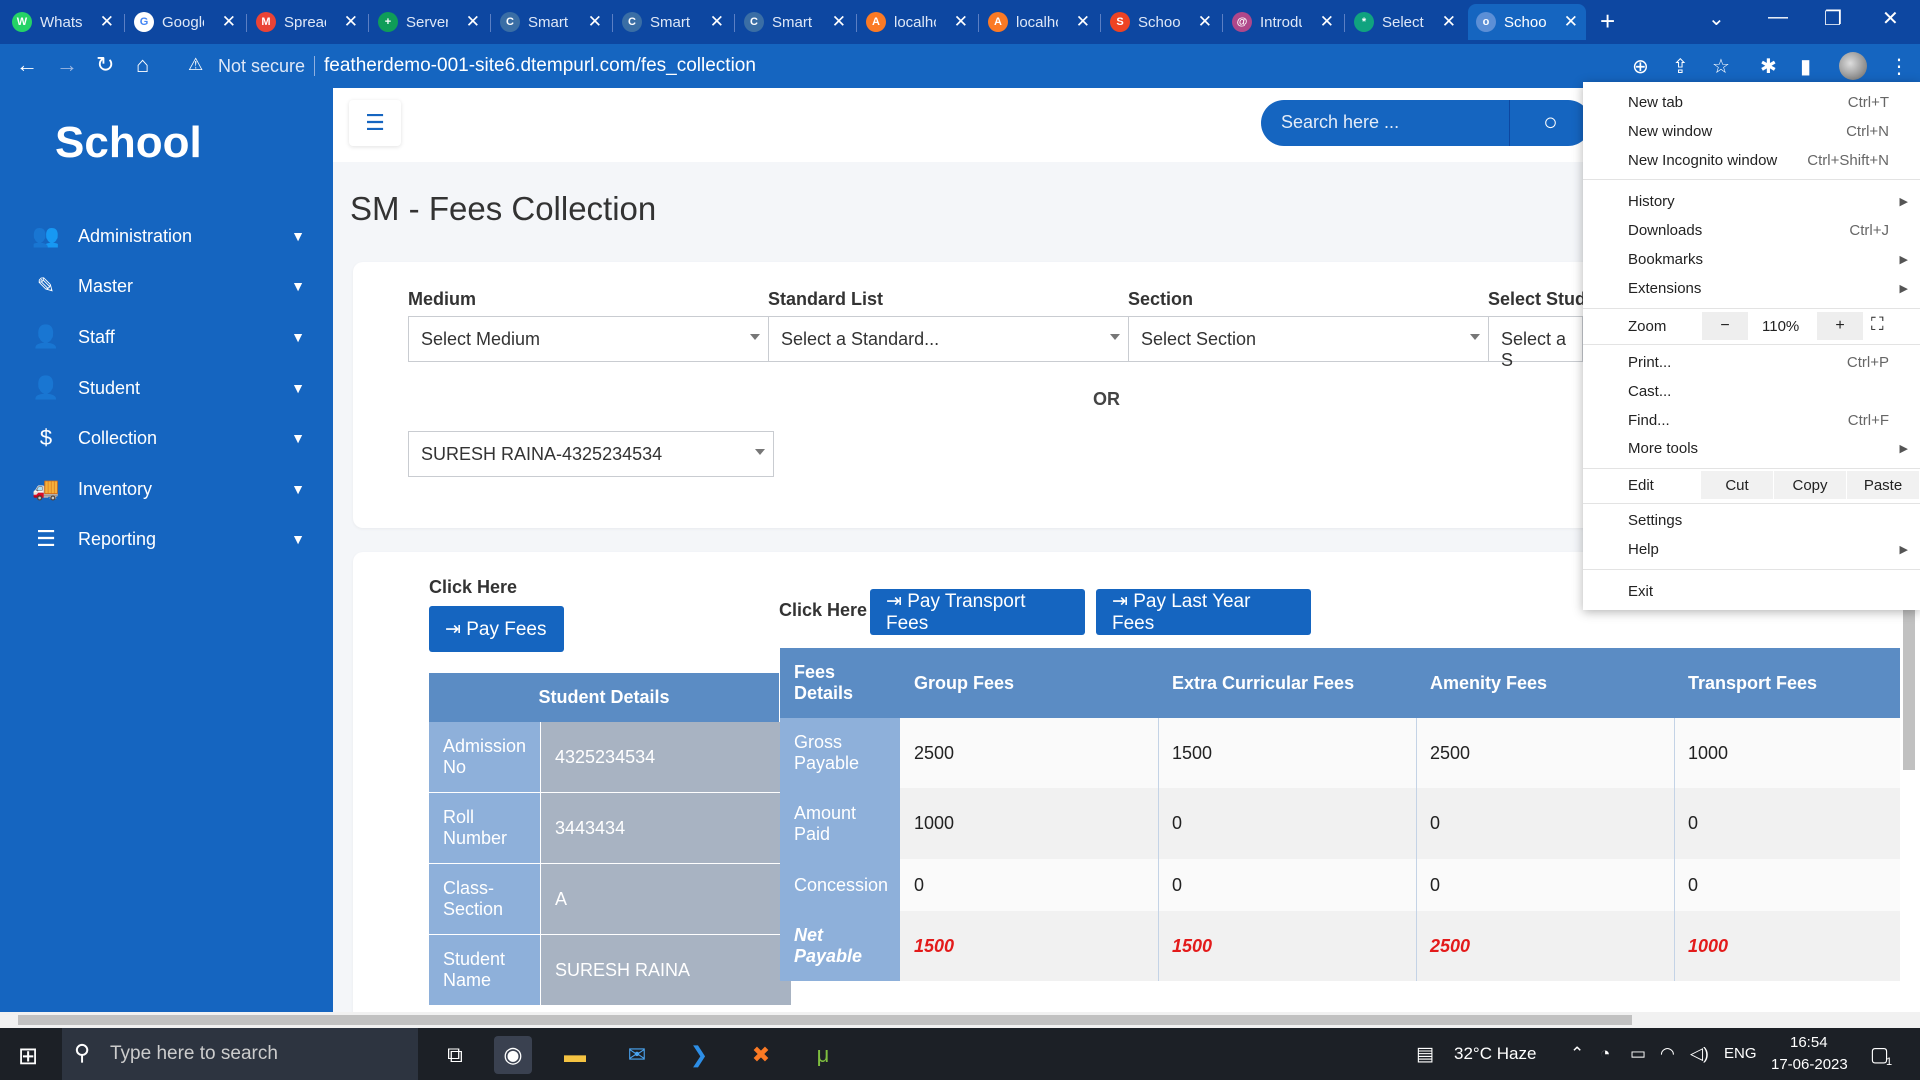  I want to click on zoom-out-button: −, so click(1725, 326).